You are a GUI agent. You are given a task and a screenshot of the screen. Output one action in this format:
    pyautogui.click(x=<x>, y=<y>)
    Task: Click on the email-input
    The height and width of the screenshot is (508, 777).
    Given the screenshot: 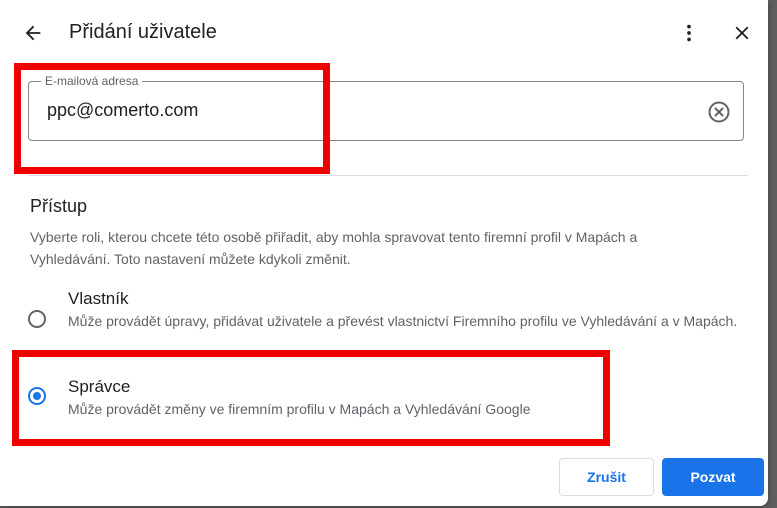 What is the action you would take?
    pyautogui.click(x=367, y=110)
    